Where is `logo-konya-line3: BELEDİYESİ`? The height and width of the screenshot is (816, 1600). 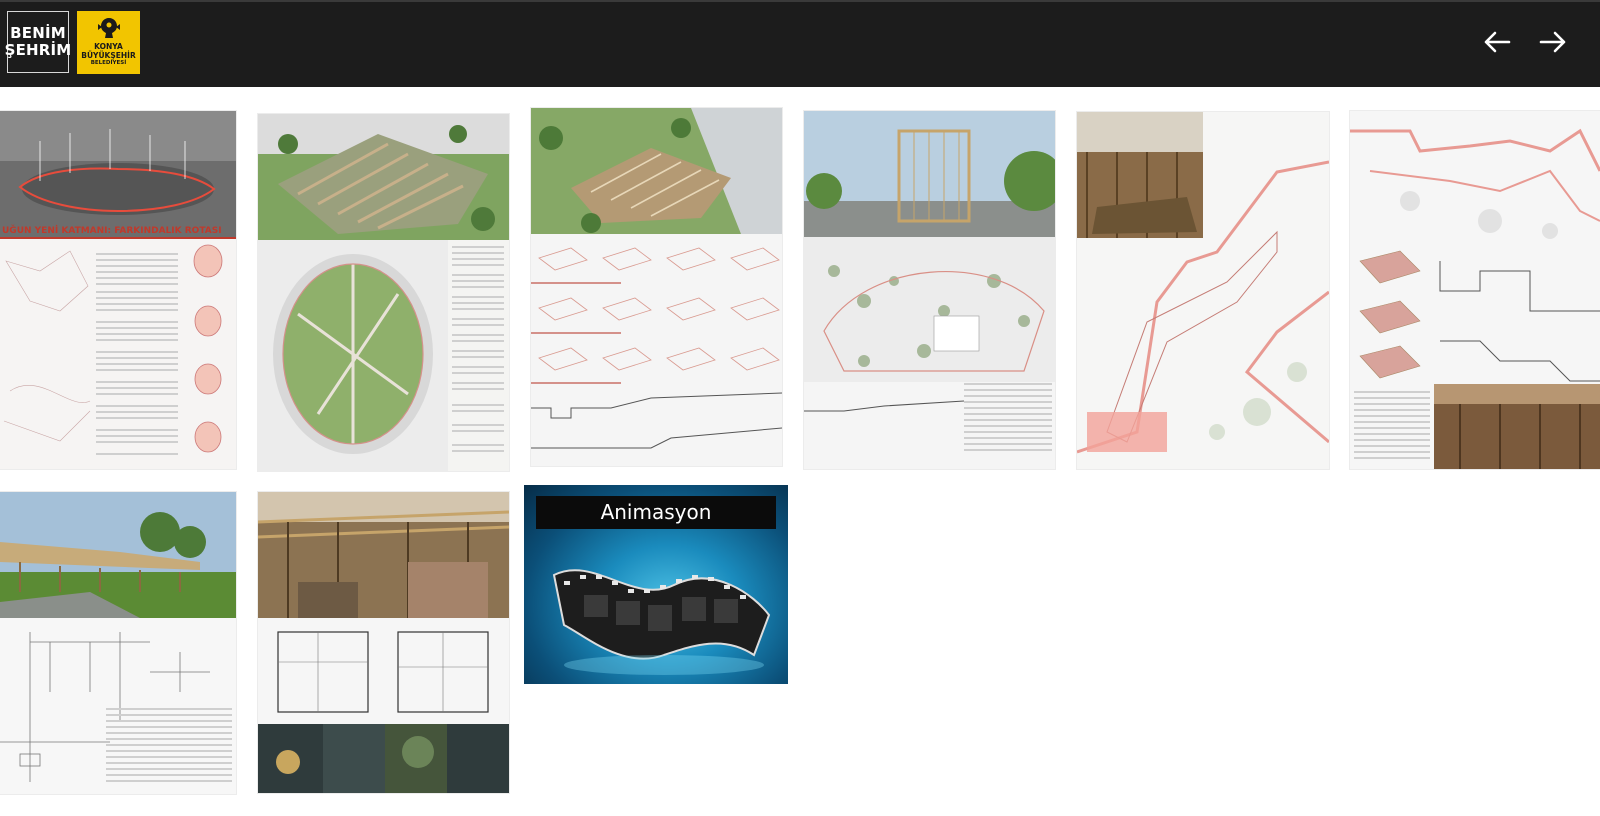
logo-konya-line3: BELEDİYESİ is located at coordinates (108, 63).